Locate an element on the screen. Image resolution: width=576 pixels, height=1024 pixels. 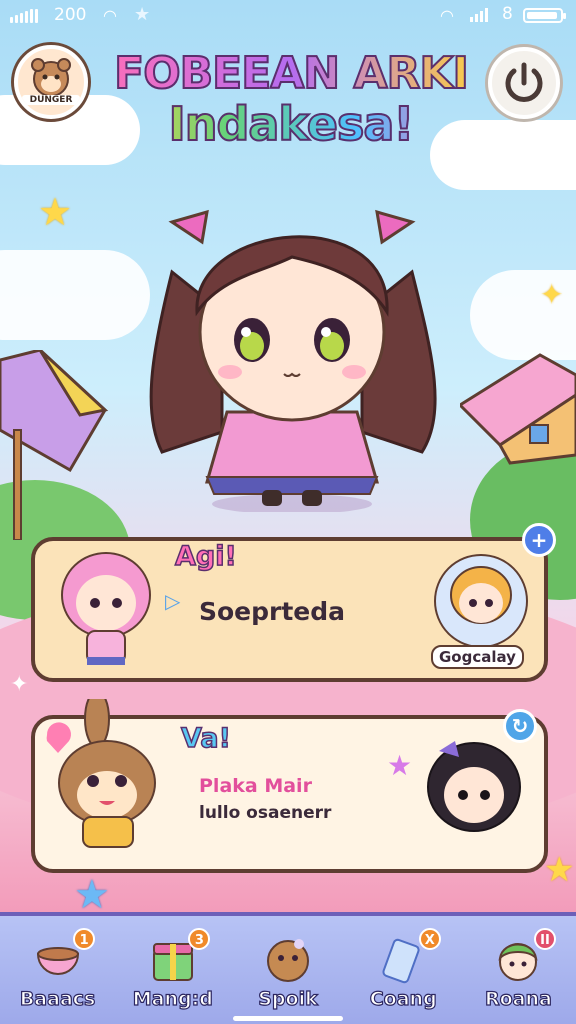
notification-badge: II is located at coordinates (545, 939).